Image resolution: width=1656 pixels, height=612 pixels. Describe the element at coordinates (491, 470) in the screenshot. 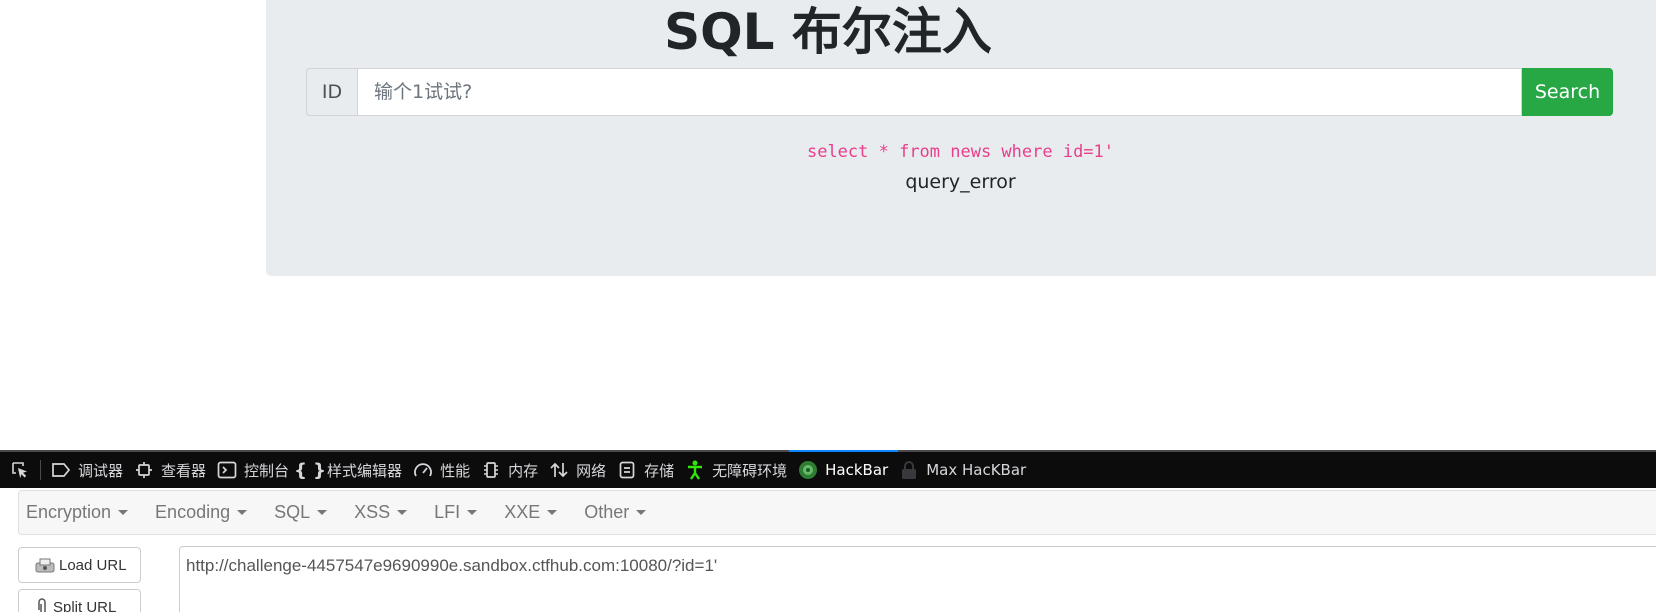

I see `memory-icon` at that location.